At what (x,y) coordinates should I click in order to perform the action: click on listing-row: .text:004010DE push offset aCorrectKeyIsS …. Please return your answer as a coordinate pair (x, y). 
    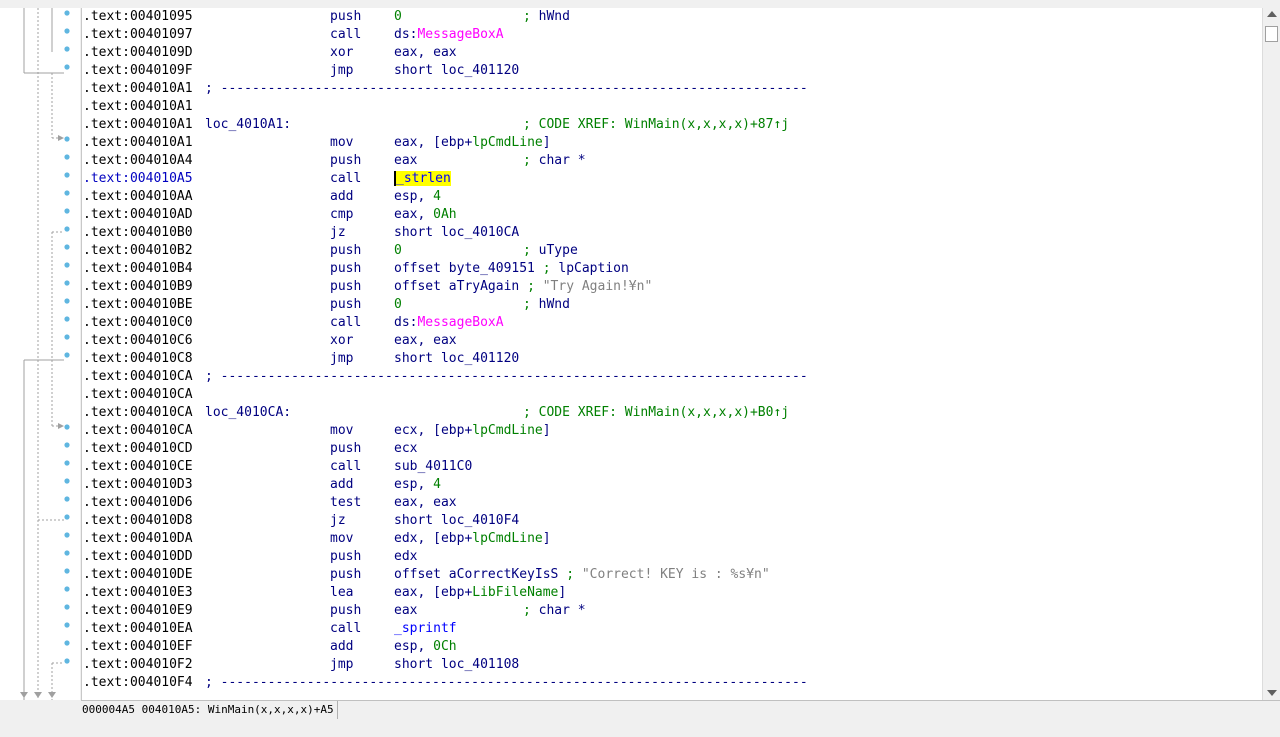
    Looking at the image, I should click on (672, 575).